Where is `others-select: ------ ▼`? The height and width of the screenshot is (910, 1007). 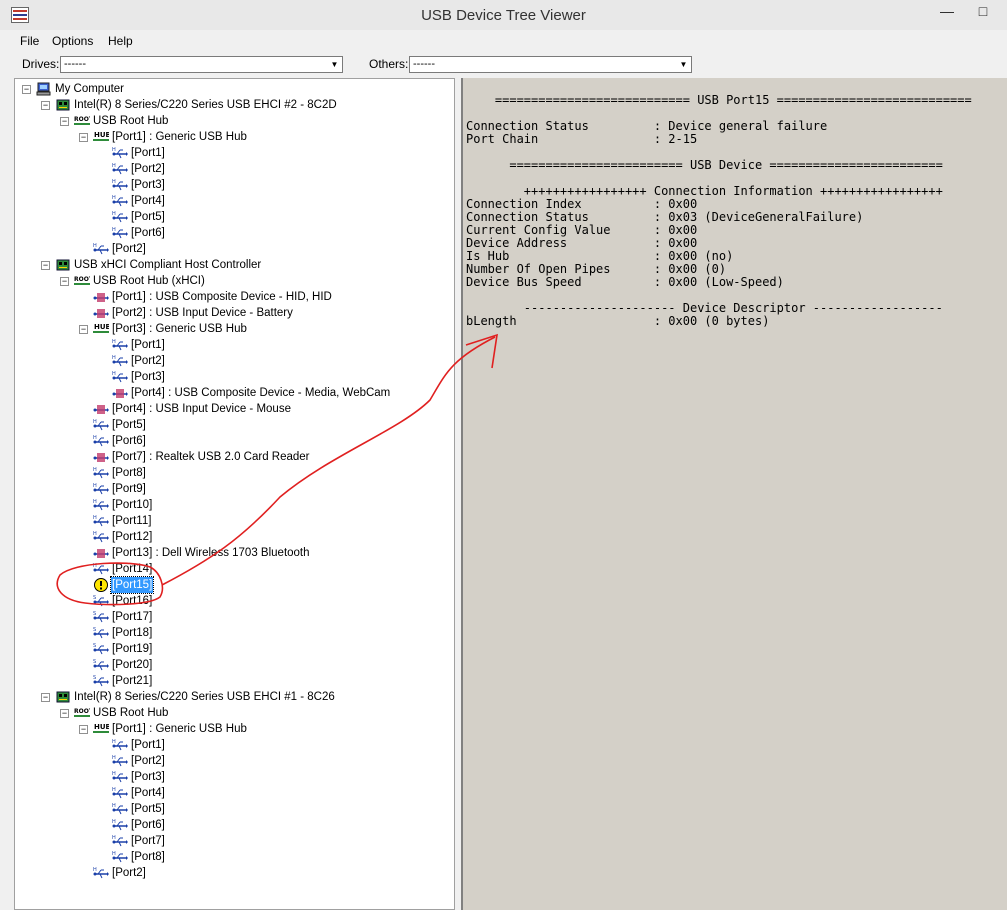 others-select: ------ ▼ is located at coordinates (550, 64).